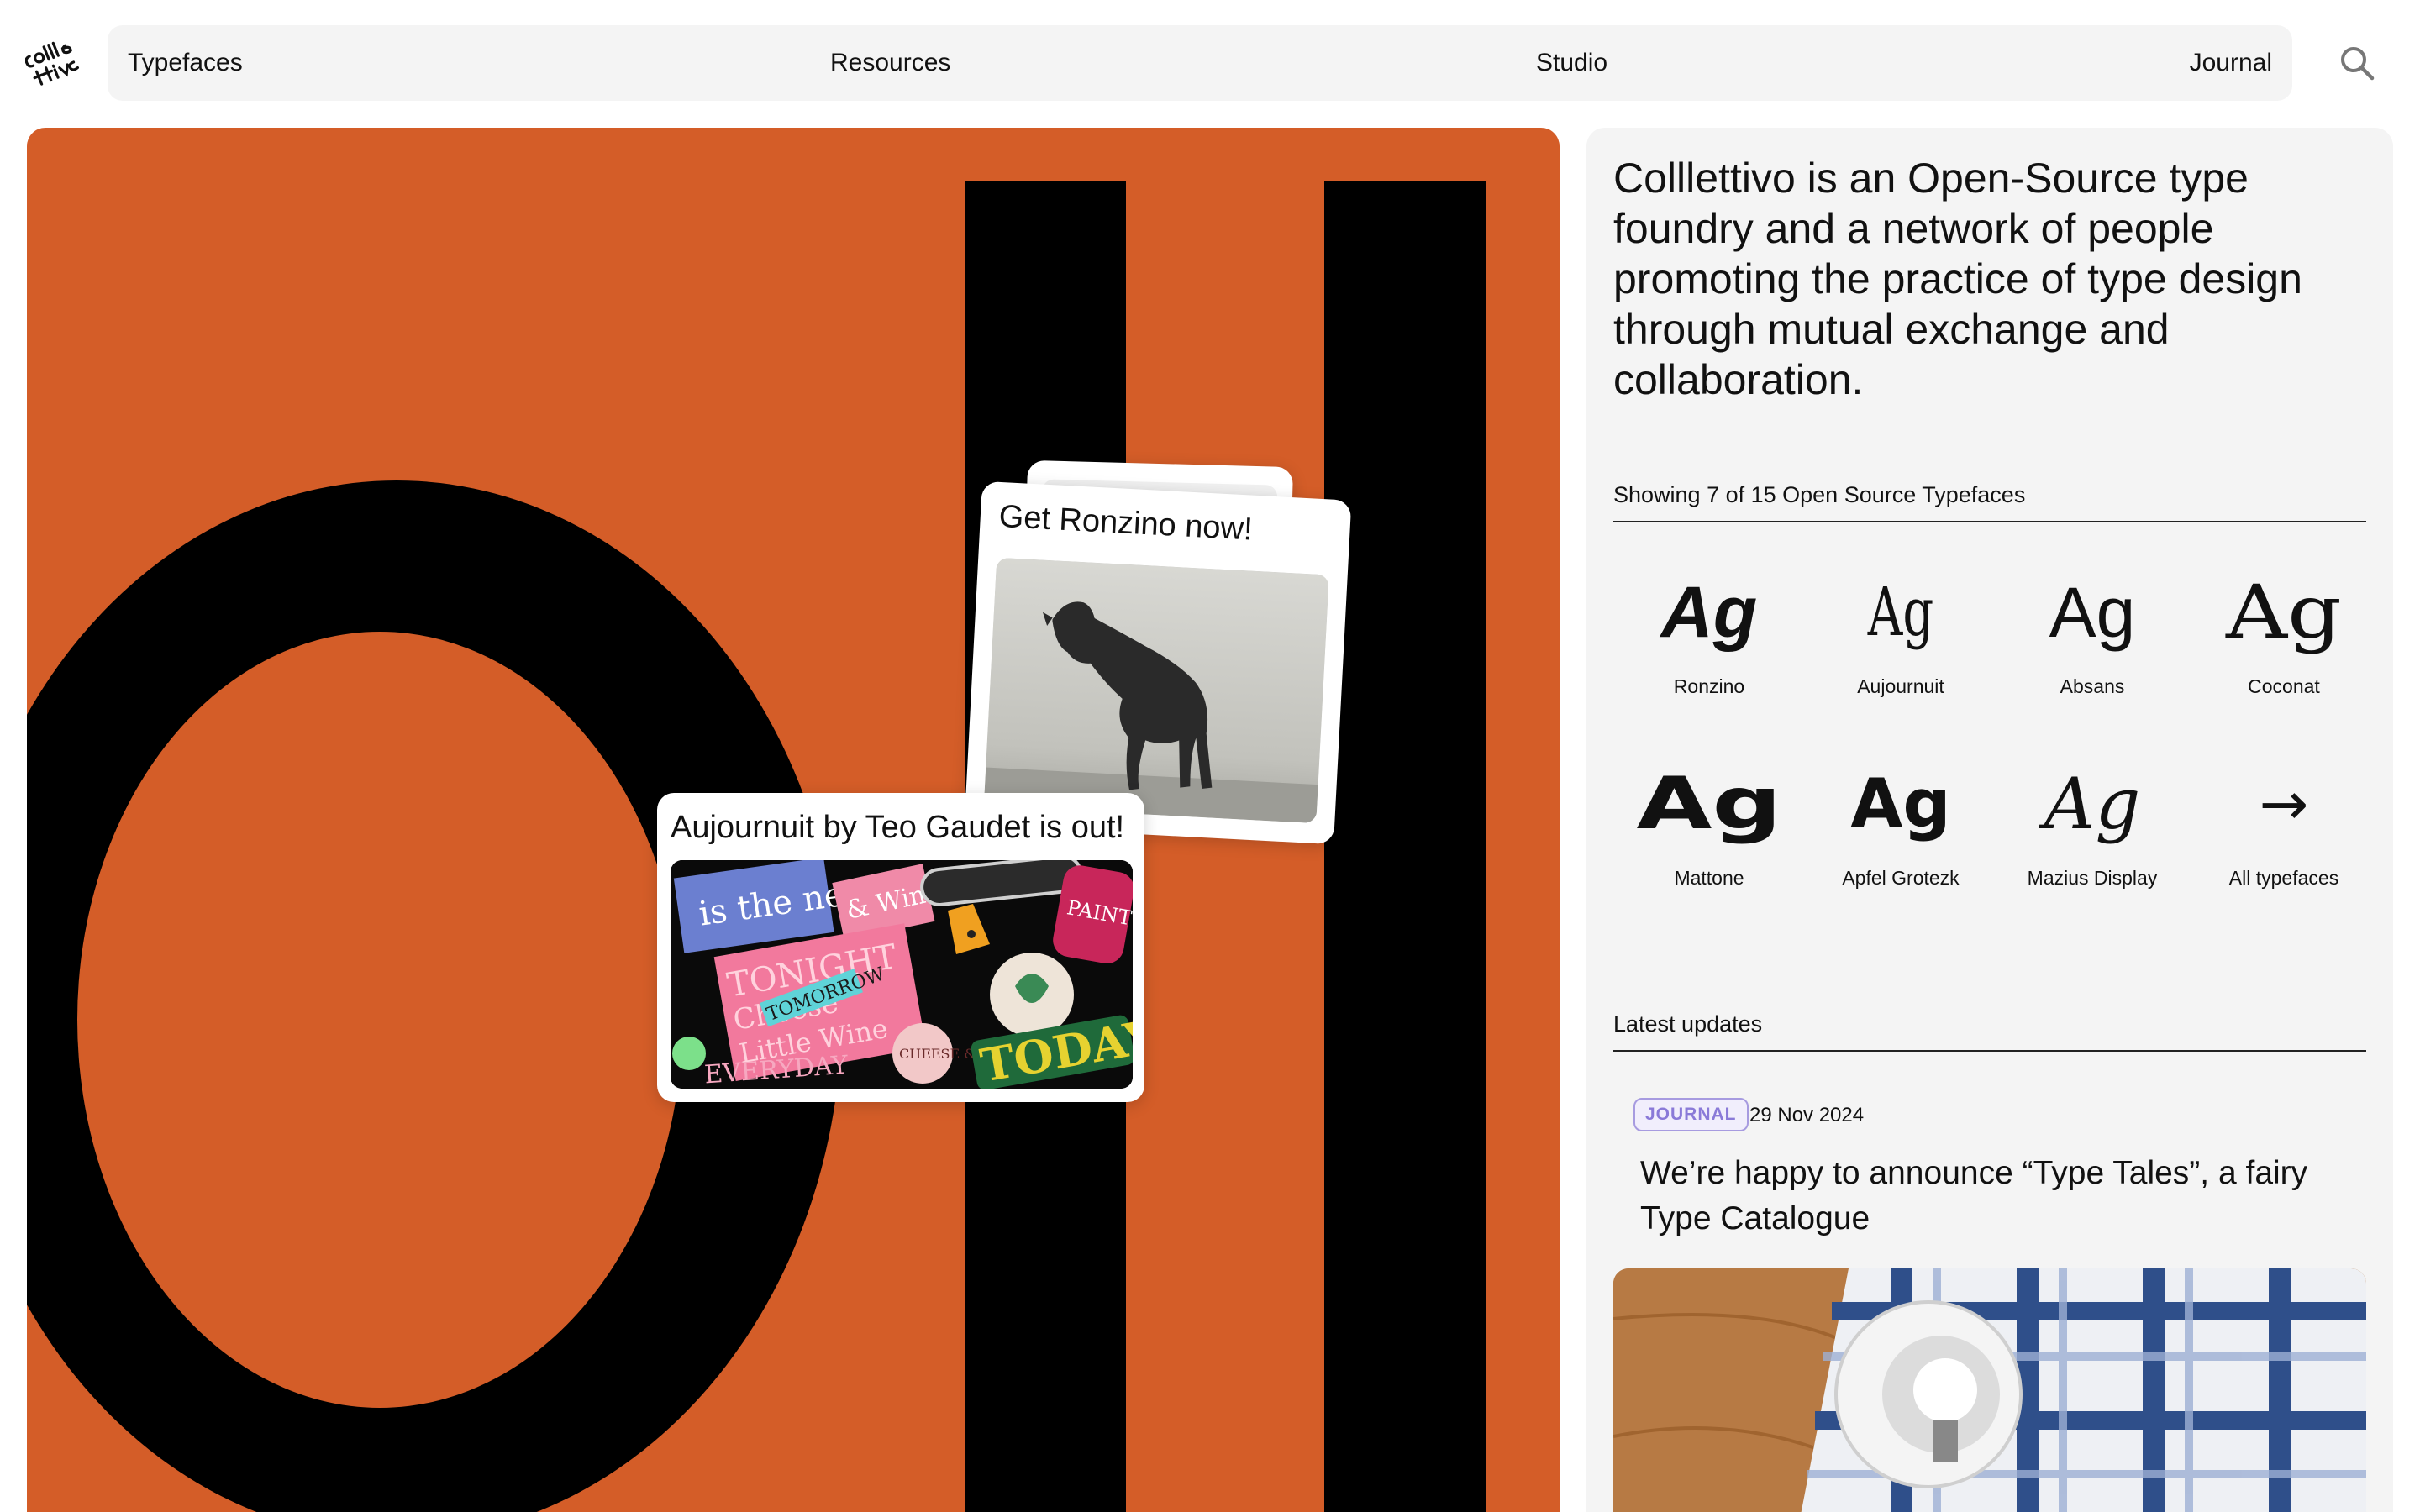  What do you see at coordinates (2284, 803) in the screenshot?
I see `arrow-right-icon: →` at bounding box center [2284, 803].